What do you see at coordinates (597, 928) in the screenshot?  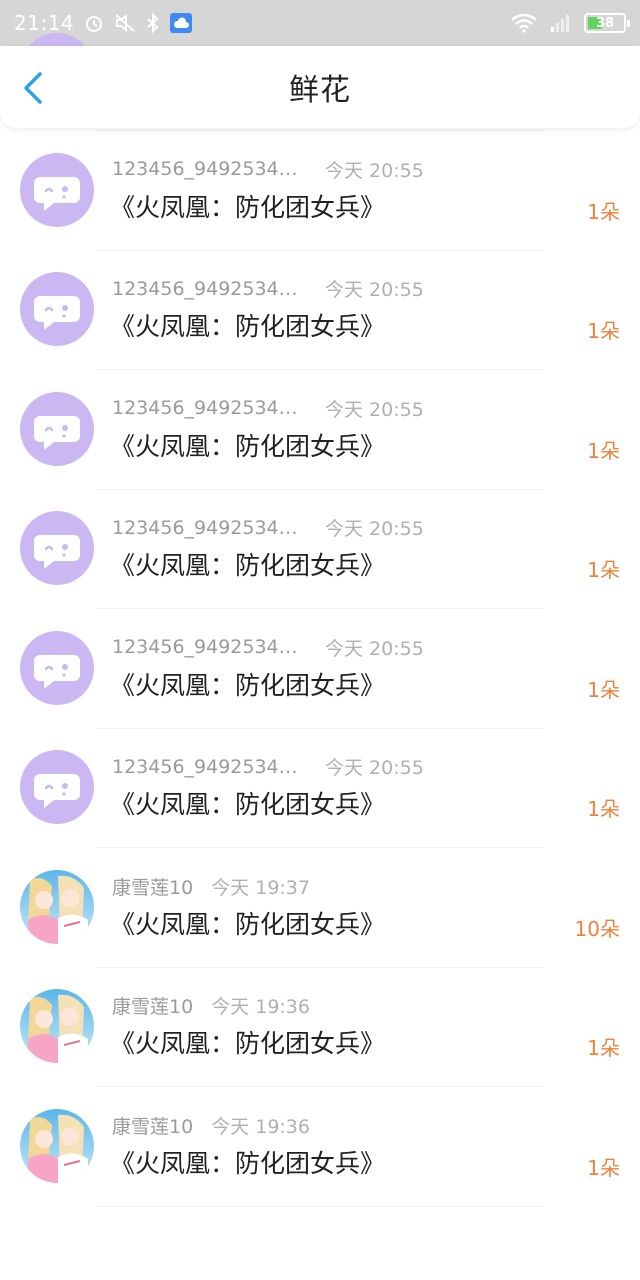 I see `flower-count: 10朵` at bounding box center [597, 928].